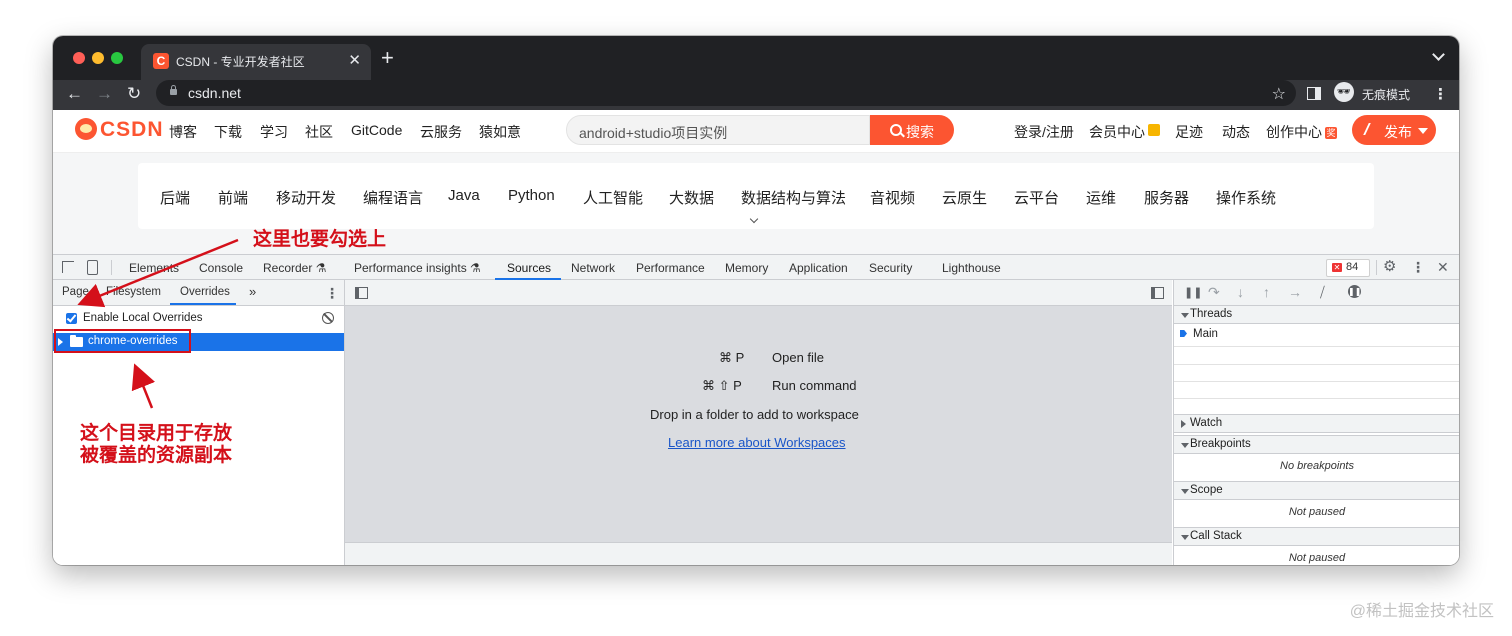 Image resolution: width=1512 pixels, height=636 pixels. I want to click on watermark: @稀土掘金技术社区, so click(1421, 611).